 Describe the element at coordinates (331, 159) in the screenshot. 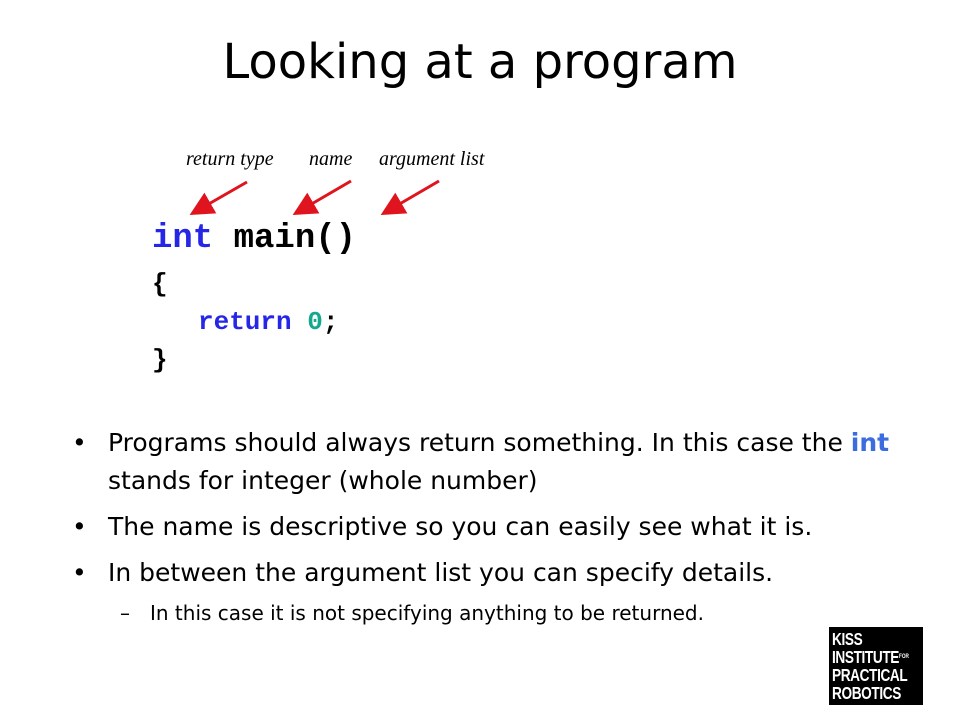

I see `annotation-name: name` at that location.